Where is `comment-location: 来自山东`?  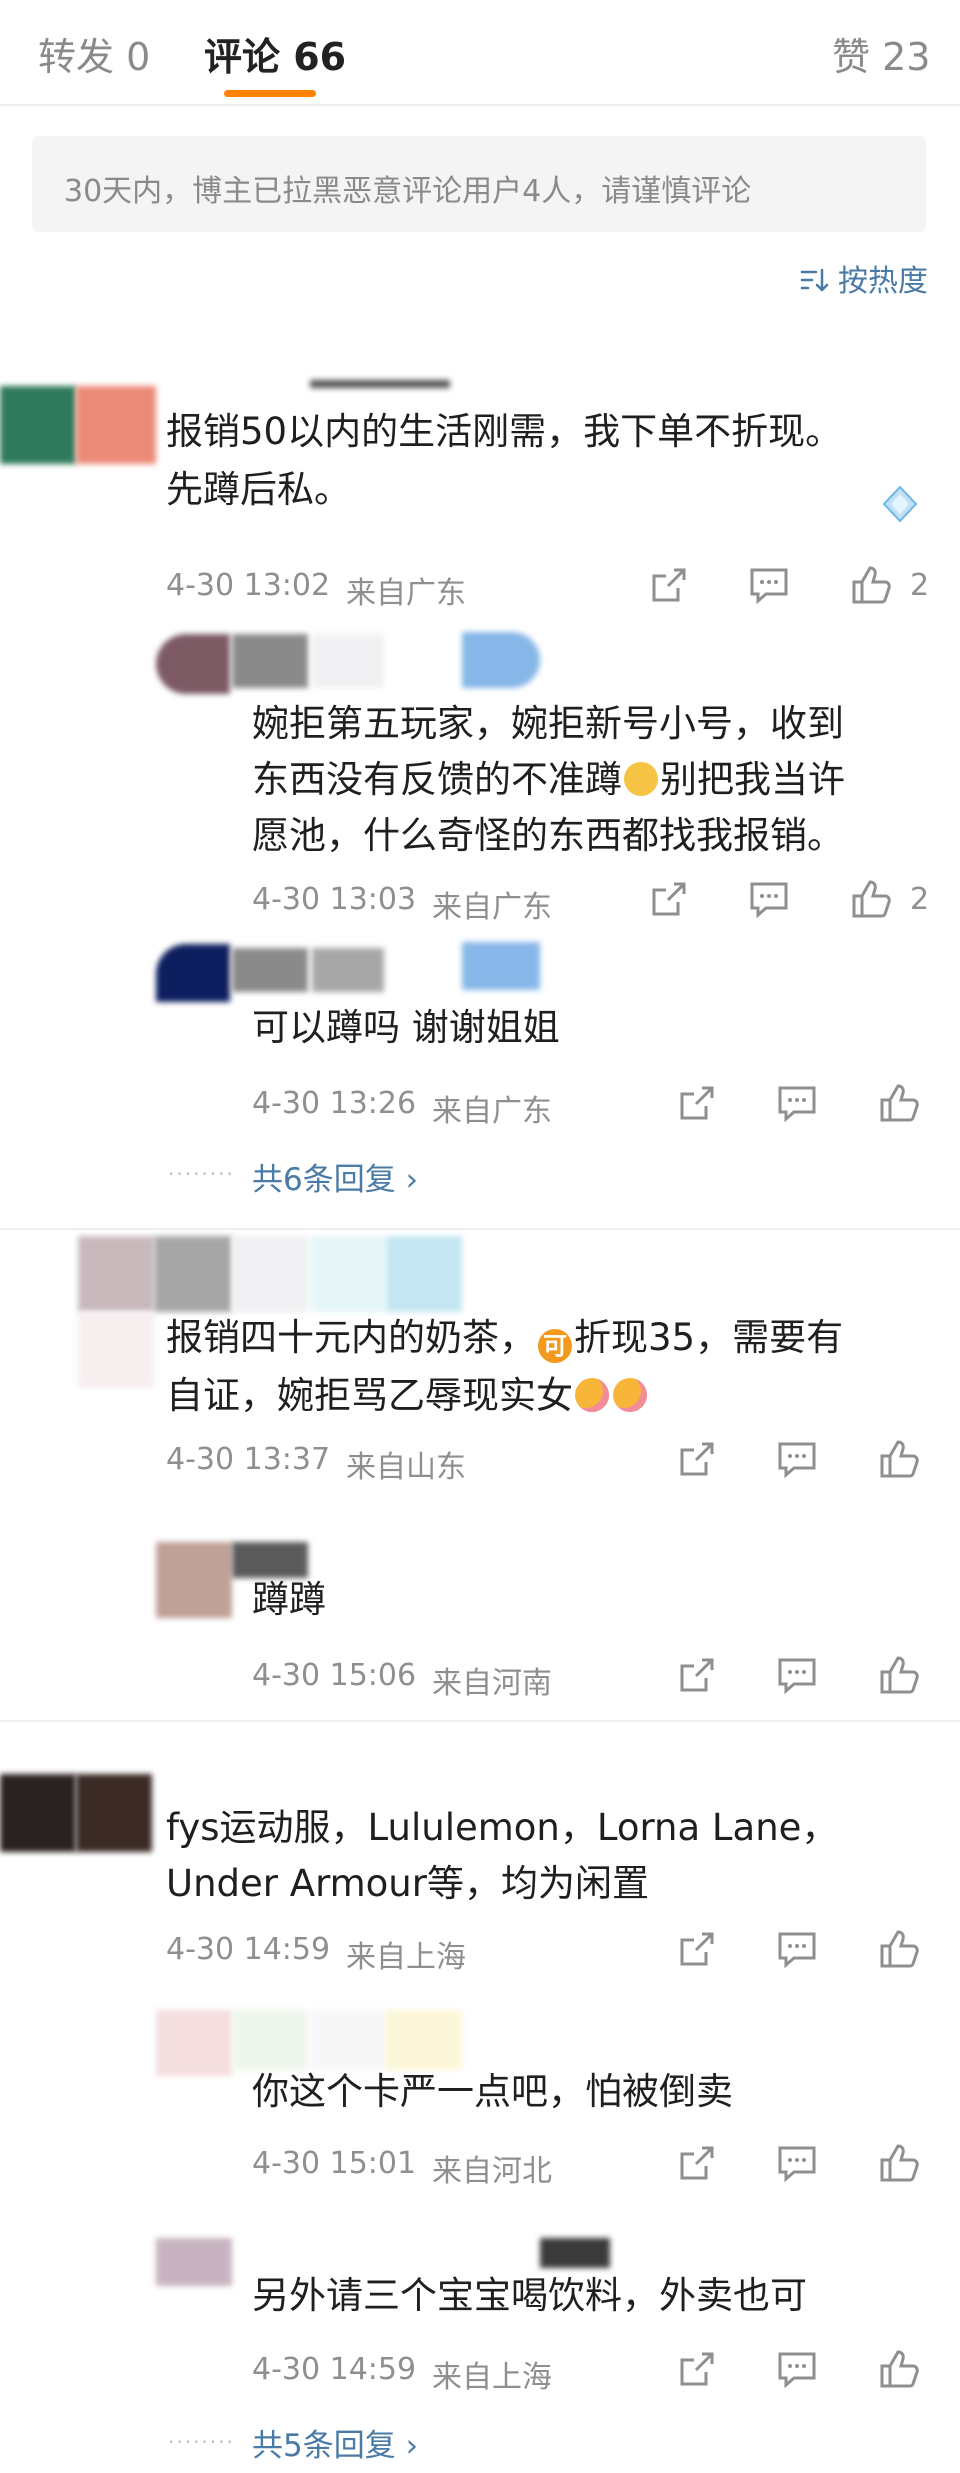 comment-location: 来自山东 is located at coordinates (406, 1467).